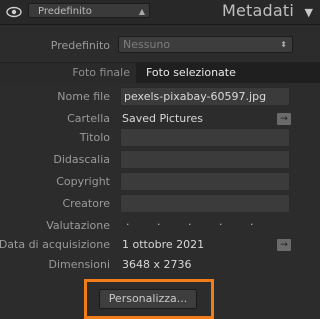  I want to click on copyright-label: Copyright, so click(83, 181).